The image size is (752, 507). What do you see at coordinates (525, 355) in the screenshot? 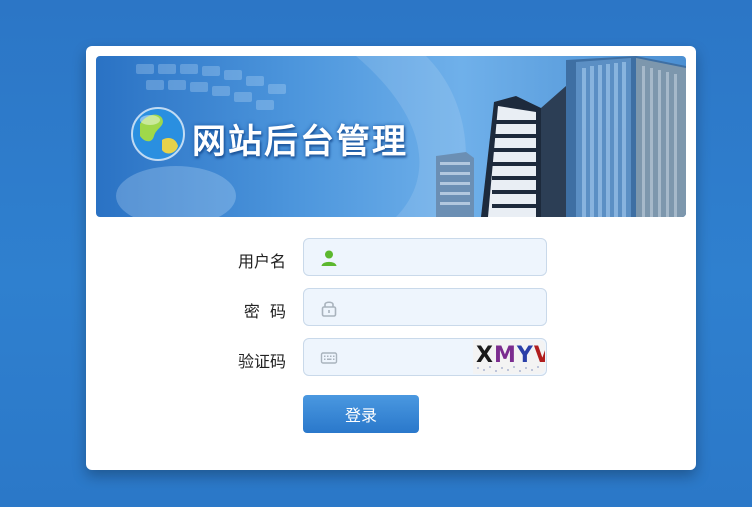
I see `captcha-char: Y` at bounding box center [525, 355].